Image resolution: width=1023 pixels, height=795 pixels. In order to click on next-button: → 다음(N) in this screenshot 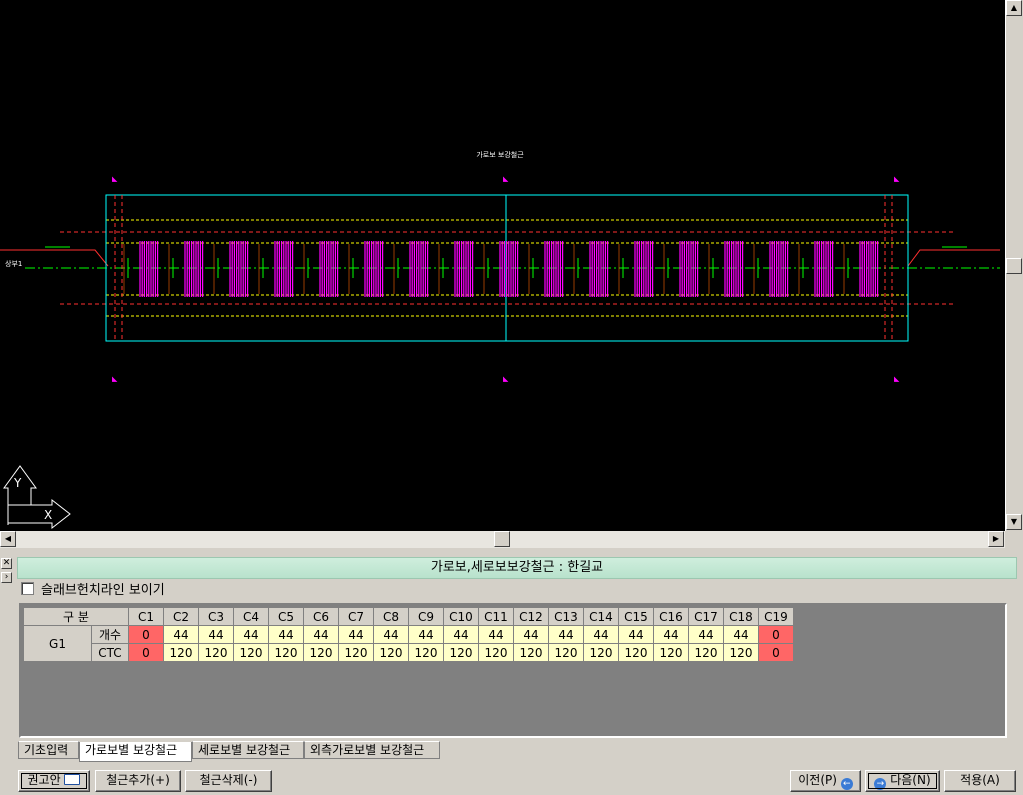, I will do `click(902, 781)`.